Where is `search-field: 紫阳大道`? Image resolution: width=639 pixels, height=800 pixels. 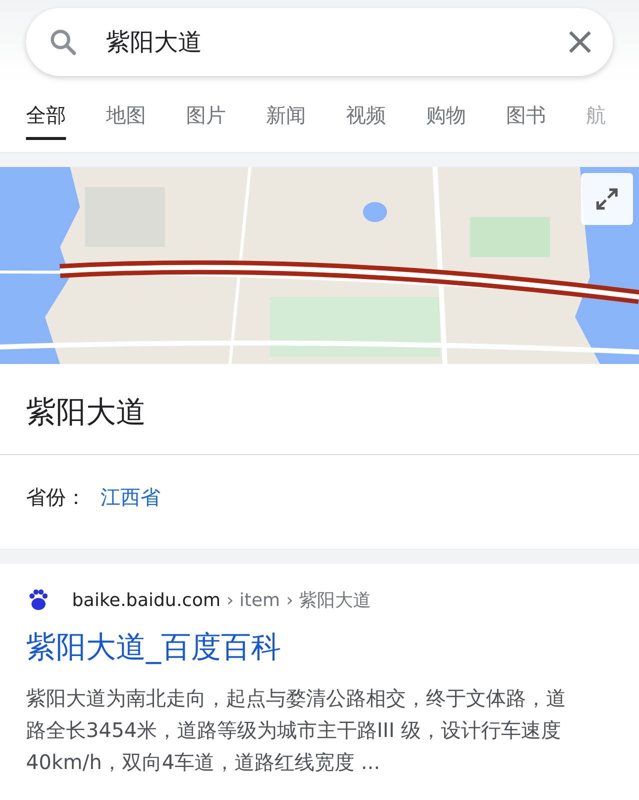 search-field: 紫阳大道 is located at coordinates (319, 42).